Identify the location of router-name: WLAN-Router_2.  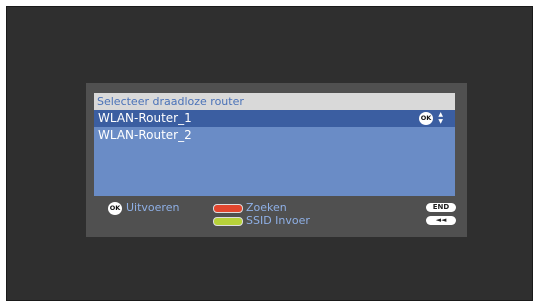
(145, 135).